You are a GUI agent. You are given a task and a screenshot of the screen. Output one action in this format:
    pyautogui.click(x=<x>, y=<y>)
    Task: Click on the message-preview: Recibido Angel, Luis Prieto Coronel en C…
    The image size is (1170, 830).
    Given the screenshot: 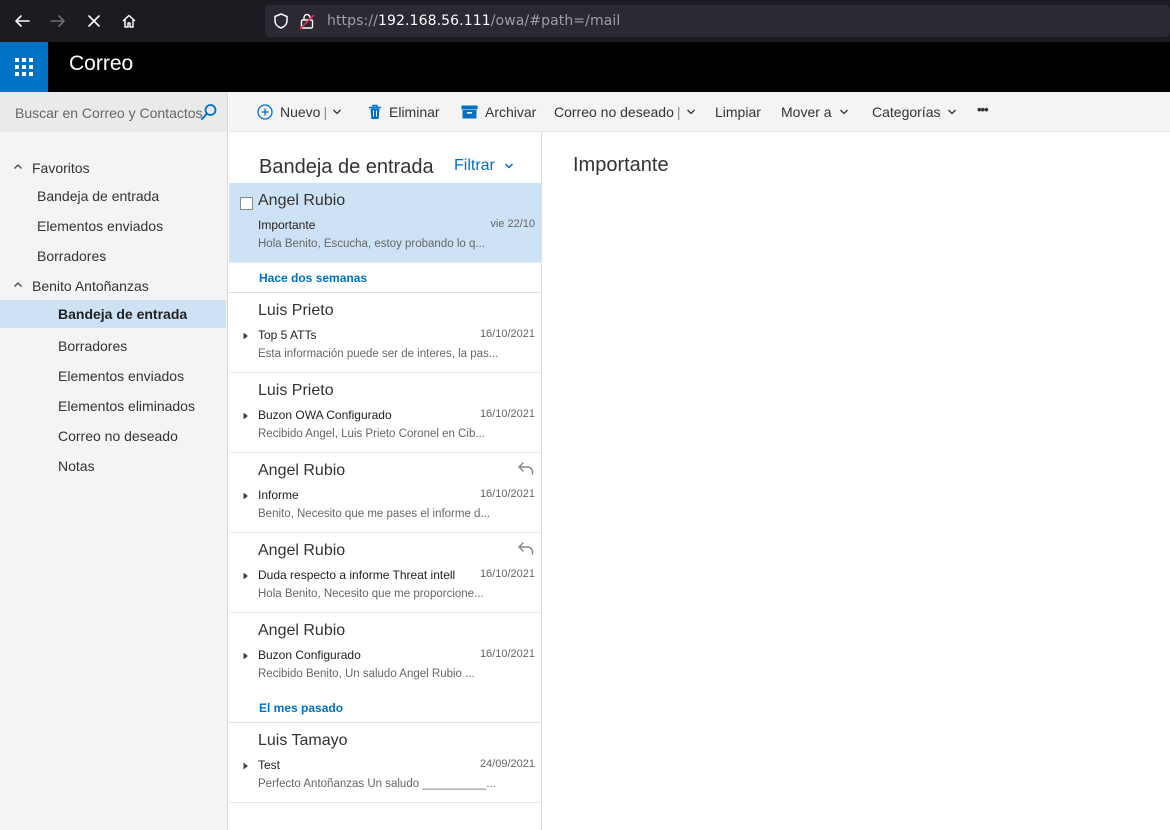 What is the action you would take?
    pyautogui.click(x=371, y=434)
    